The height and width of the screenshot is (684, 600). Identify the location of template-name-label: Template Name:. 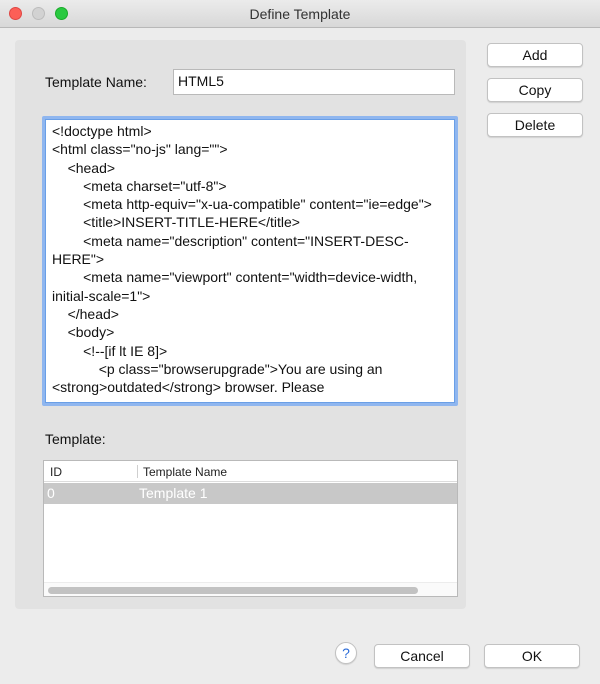
(96, 82).